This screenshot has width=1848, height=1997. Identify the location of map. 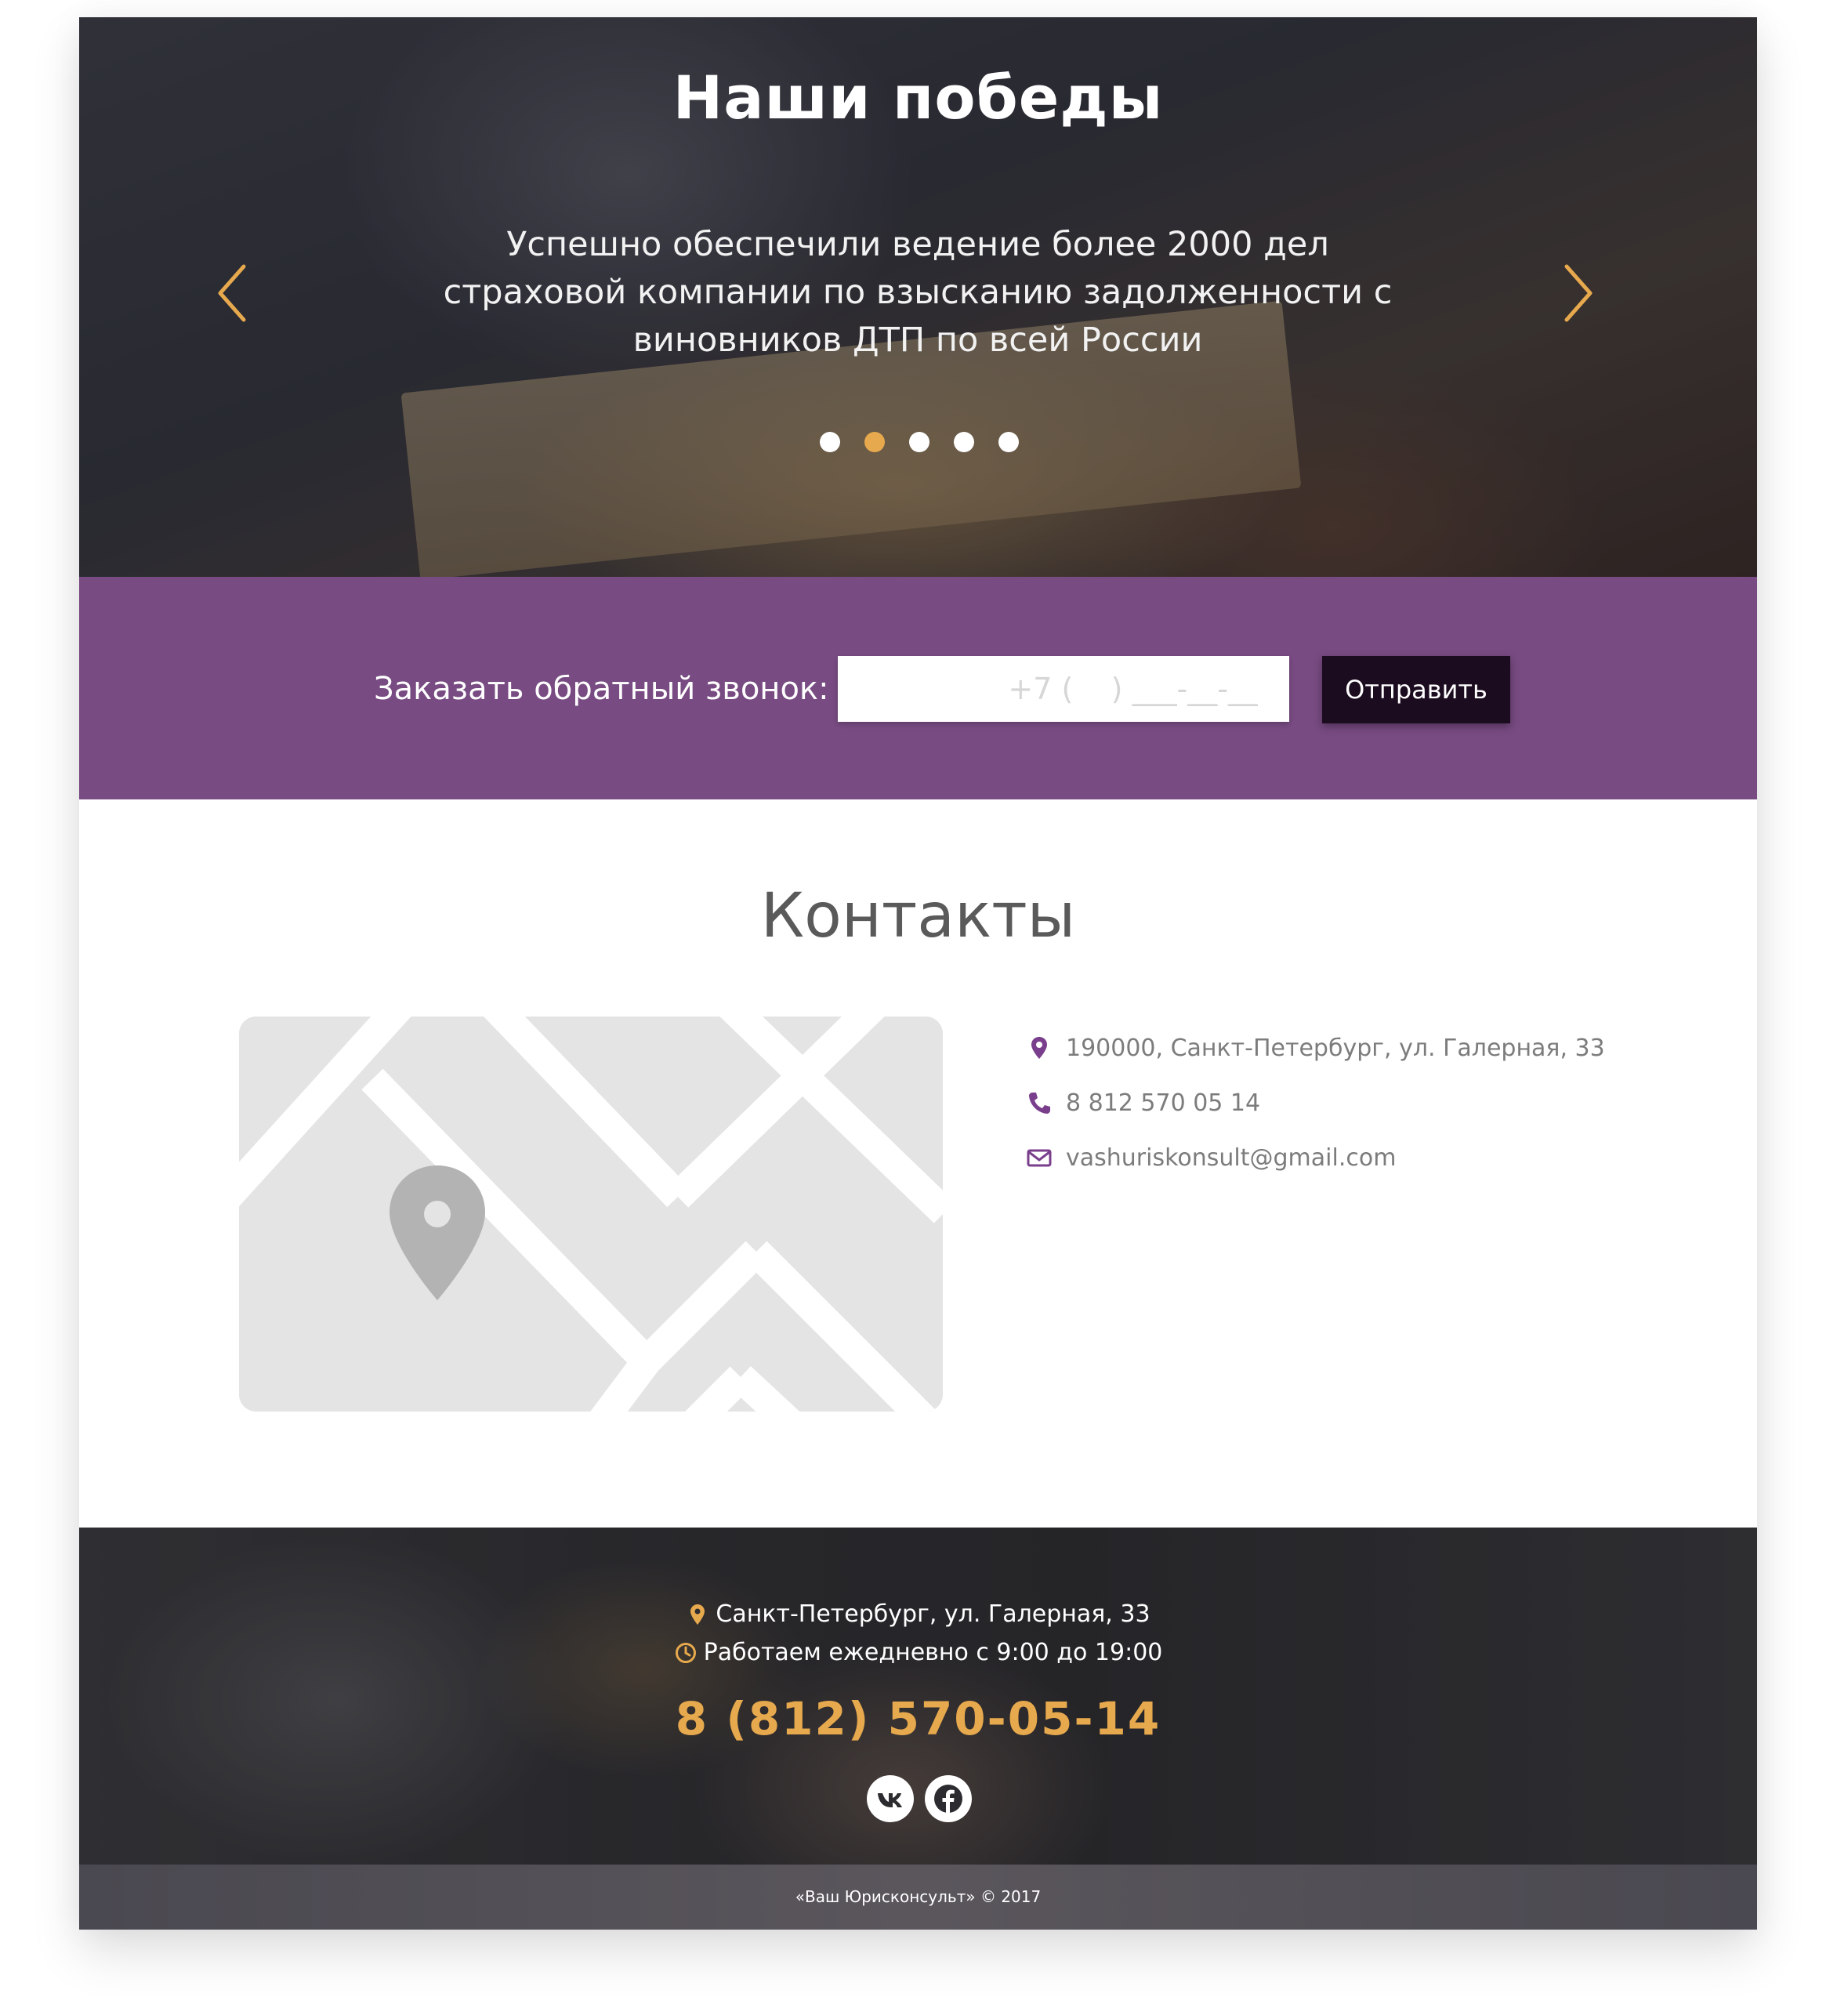
(591, 1214).